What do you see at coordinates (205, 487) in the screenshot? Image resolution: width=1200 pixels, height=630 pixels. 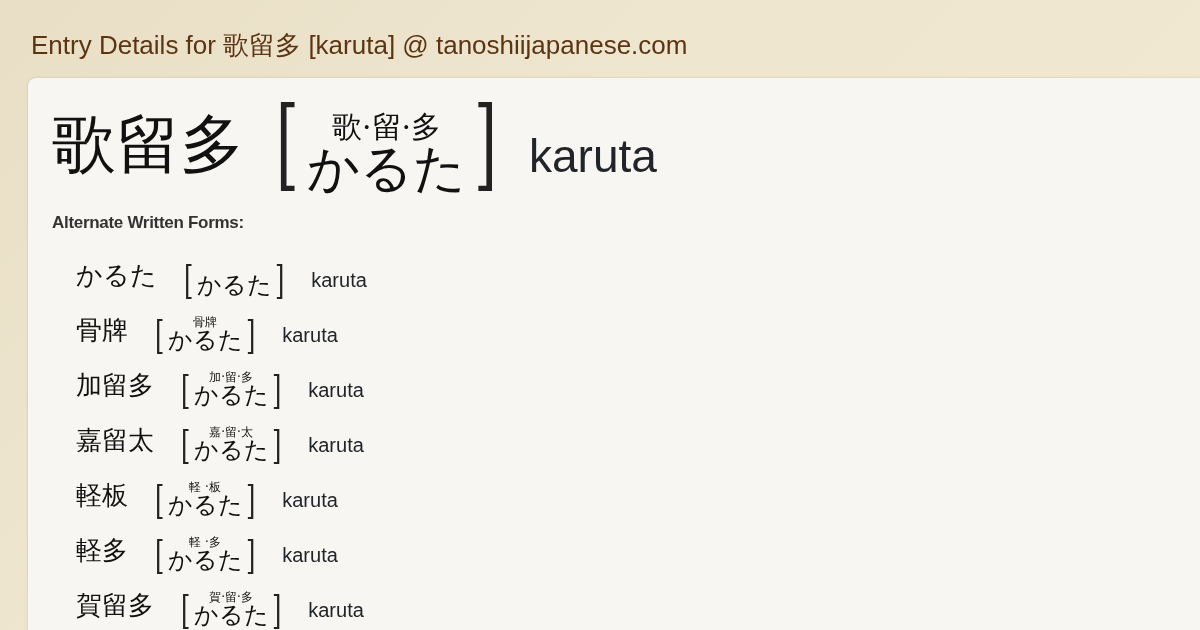 I see `furigana: 軽 ·板` at bounding box center [205, 487].